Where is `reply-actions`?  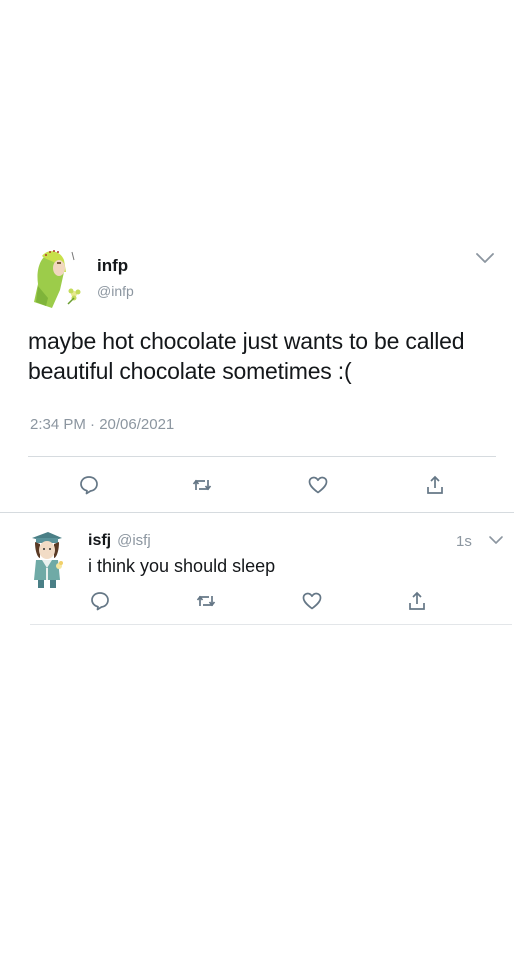
reply-actions is located at coordinates (263, 602).